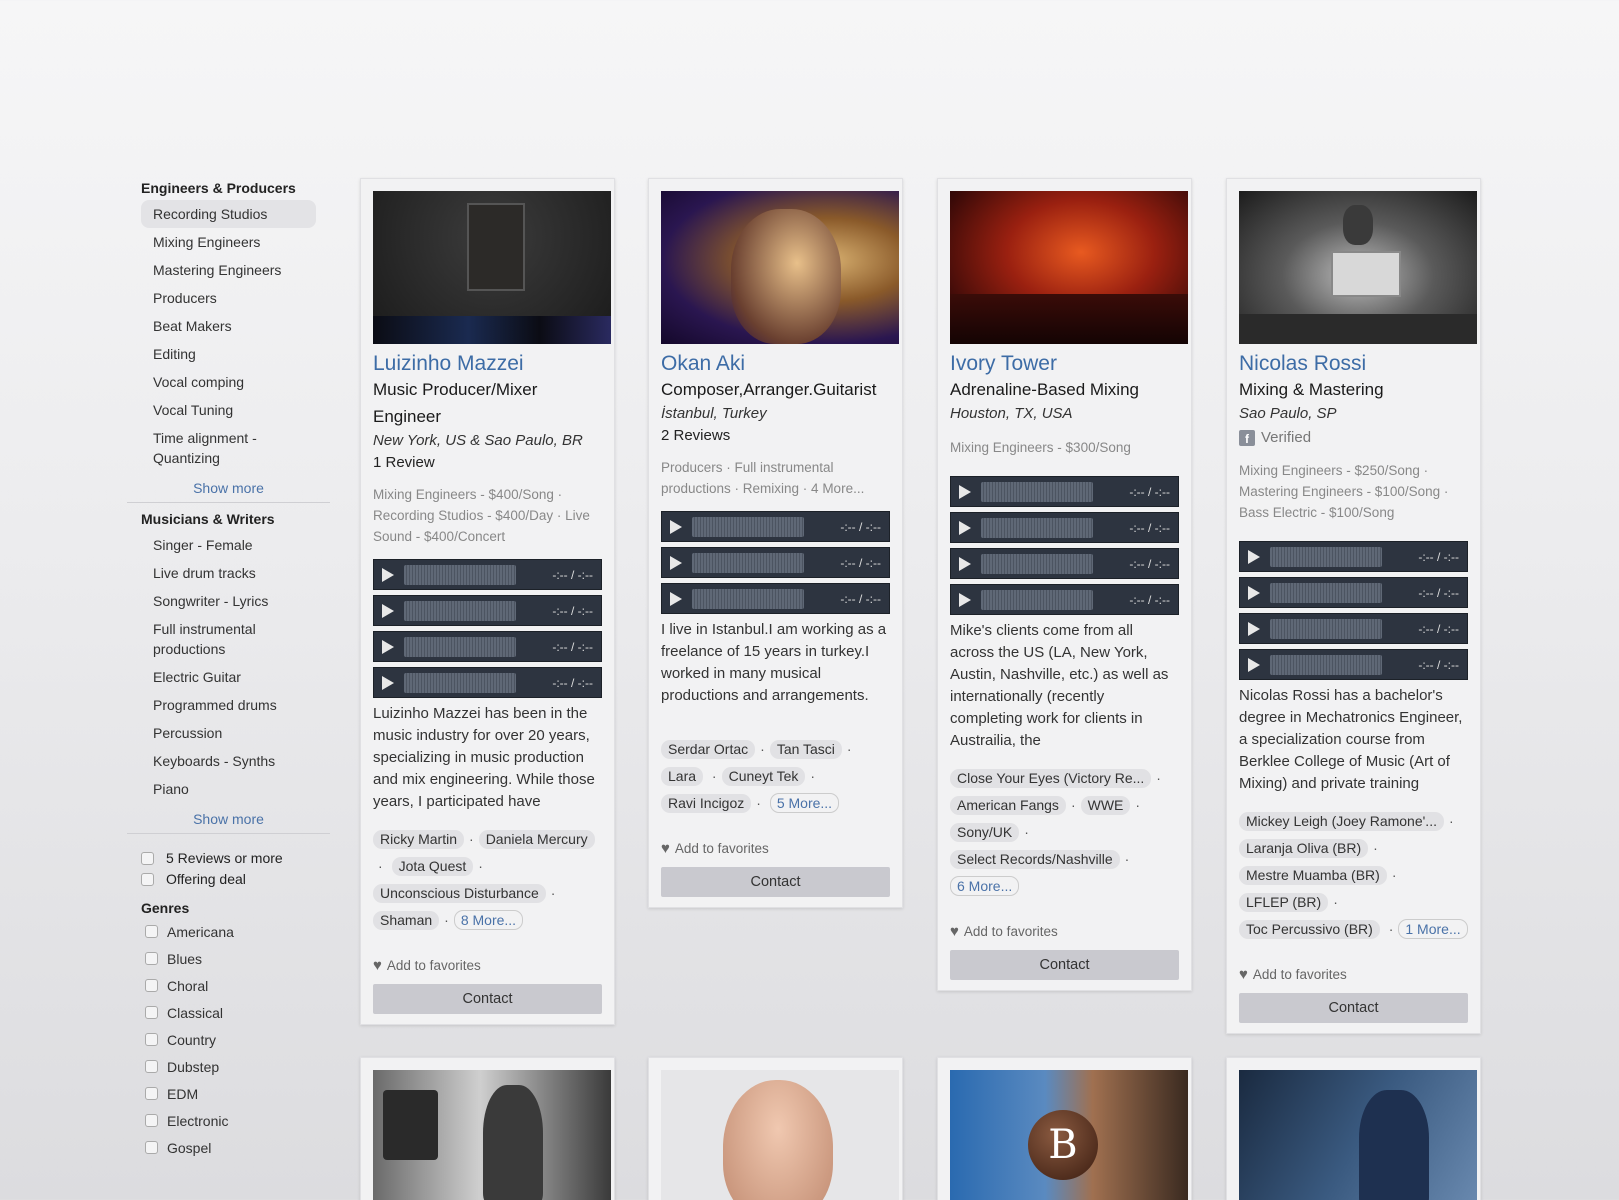  What do you see at coordinates (536, 839) in the screenshot?
I see `credit-tag: Daniela Mercury` at bounding box center [536, 839].